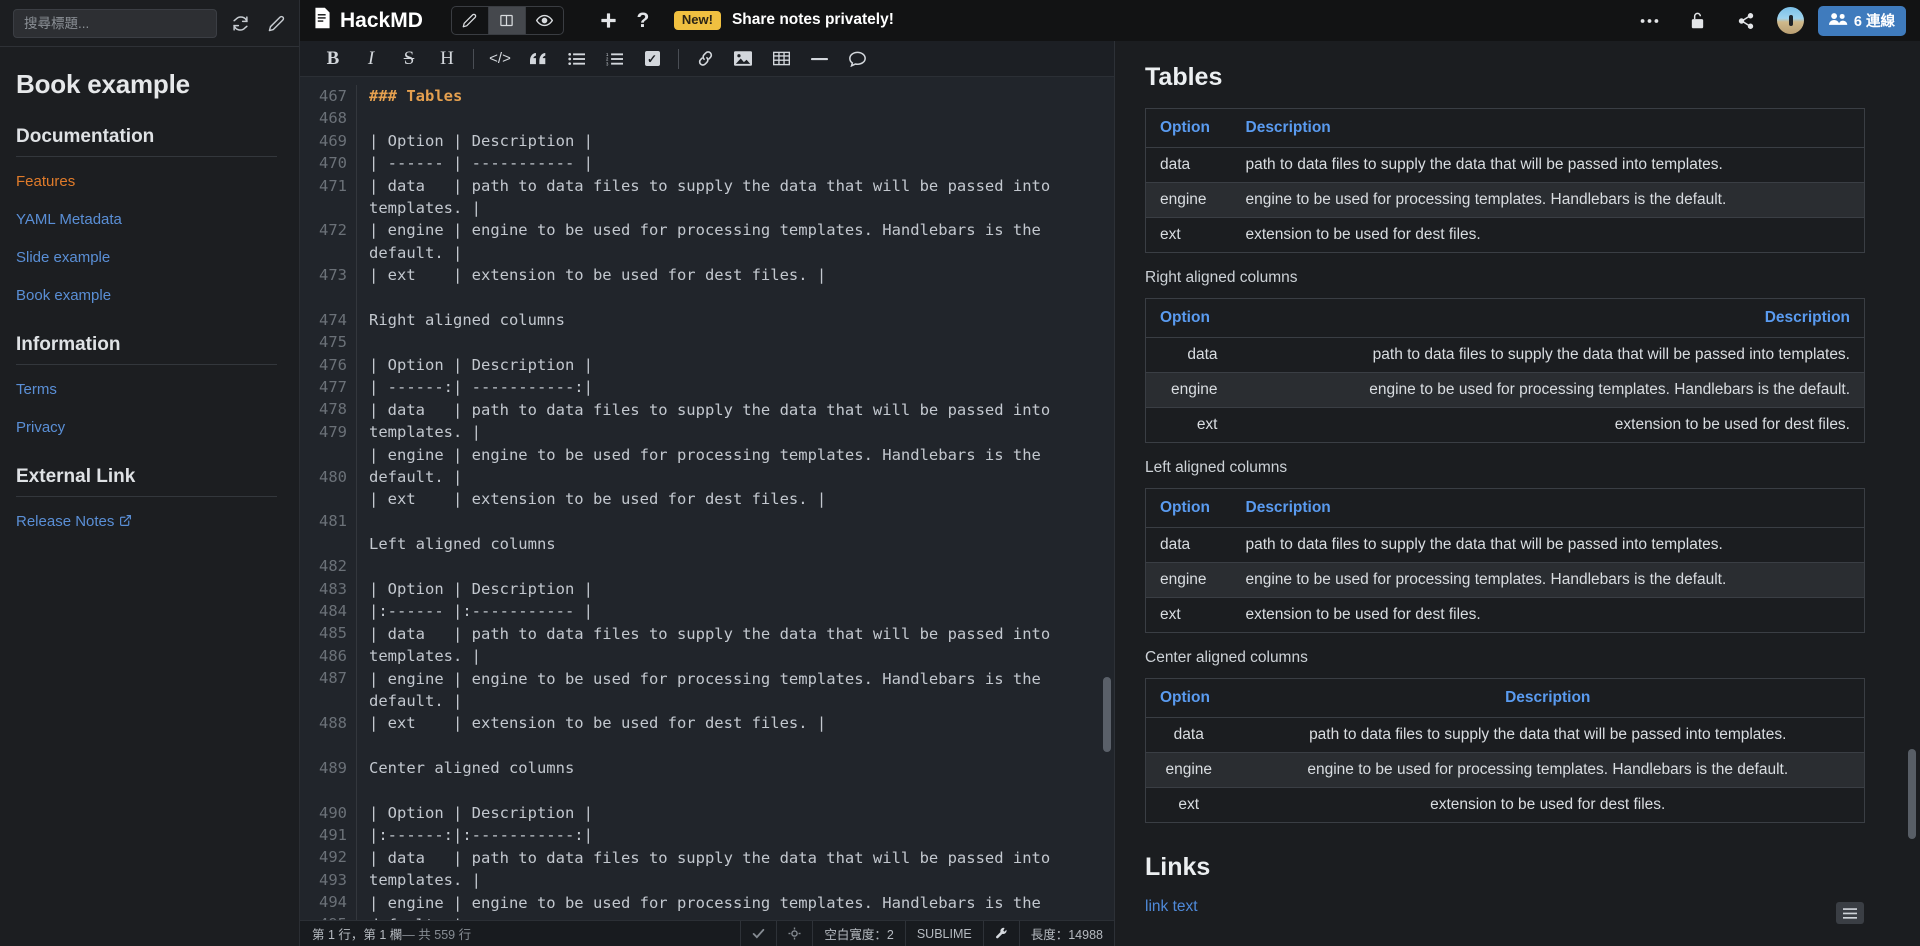 This screenshot has width=1920, height=946. I want to click on brand-logo: HackMD, so click(368, 21).